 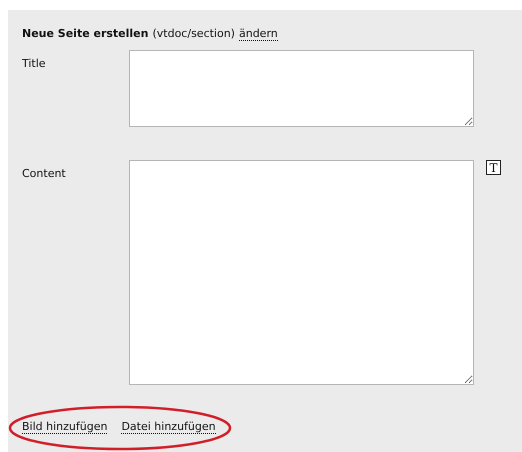 What do you see at coordinates (193, 34) in the screenshot?
I see `document-type: (vtdoc/section)` at bounding box center [193, 34].